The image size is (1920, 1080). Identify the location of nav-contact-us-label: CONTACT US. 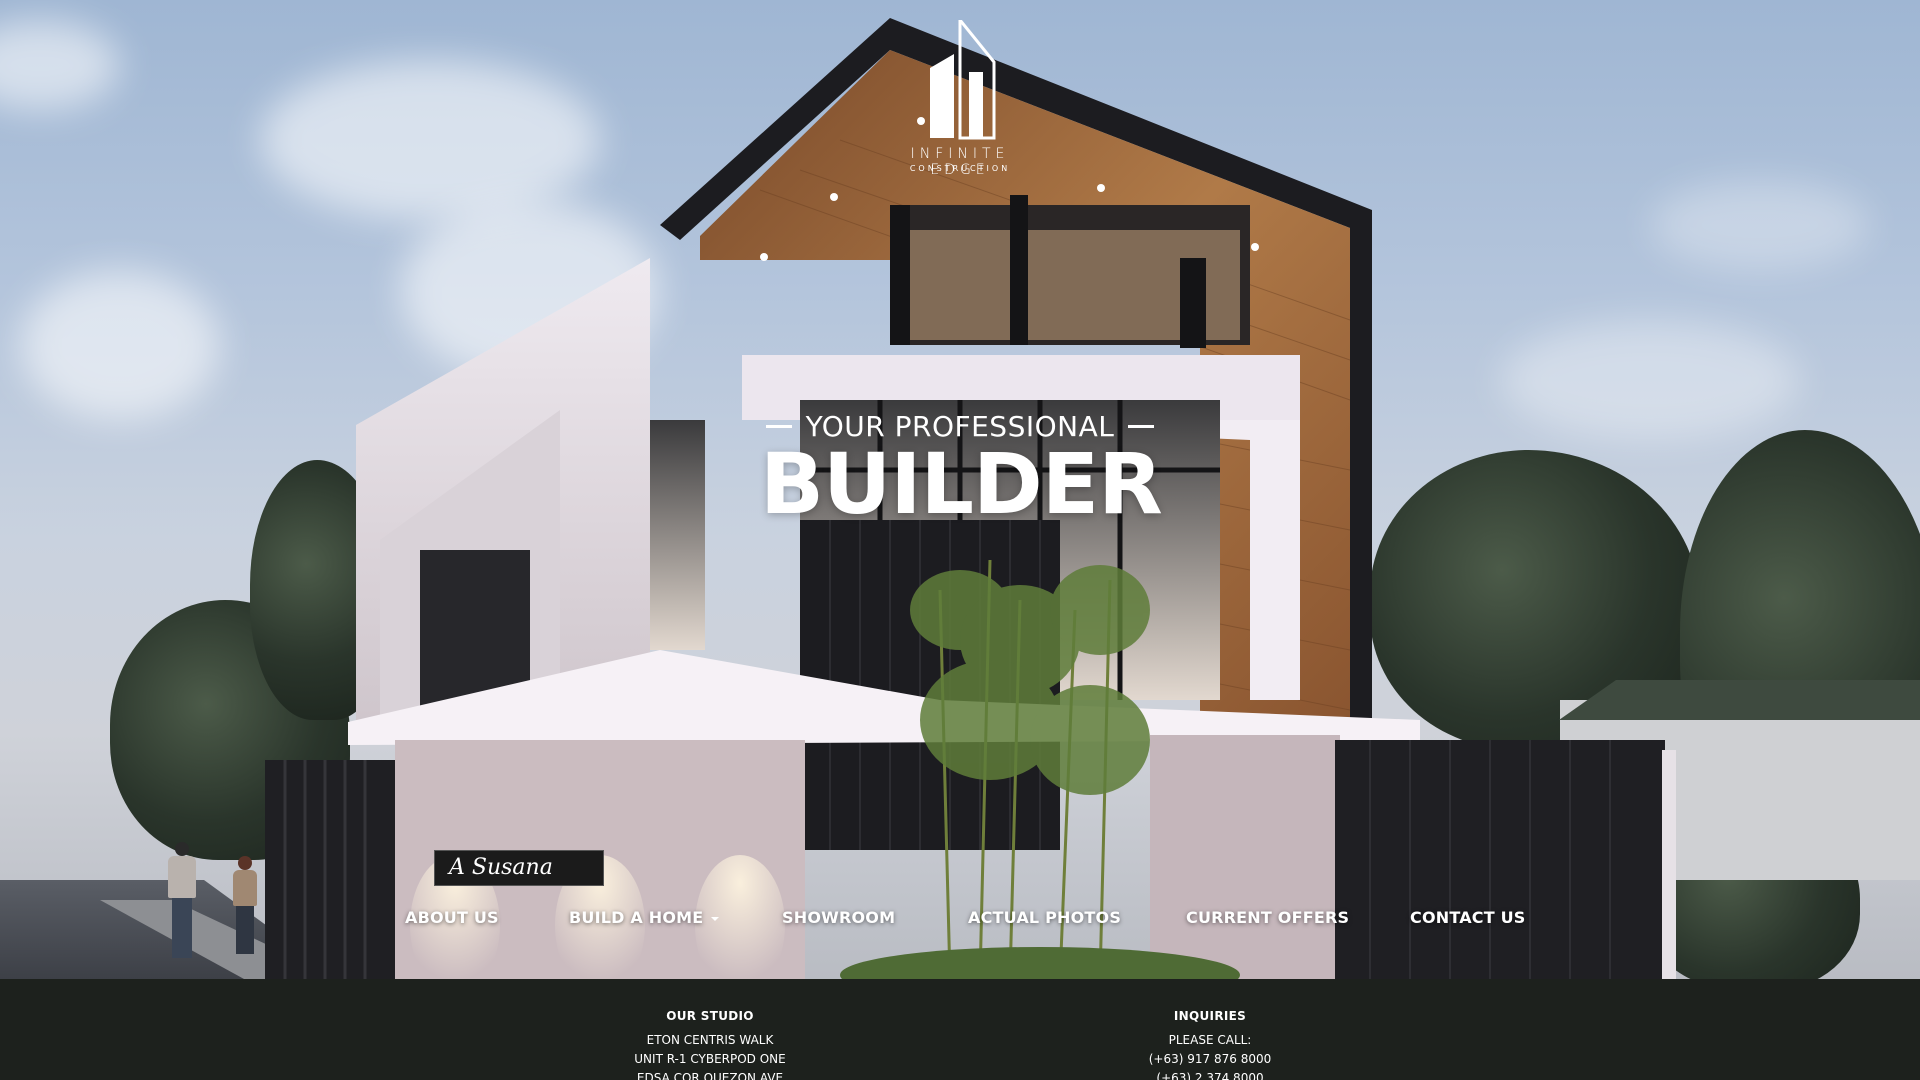
(1468, 917).